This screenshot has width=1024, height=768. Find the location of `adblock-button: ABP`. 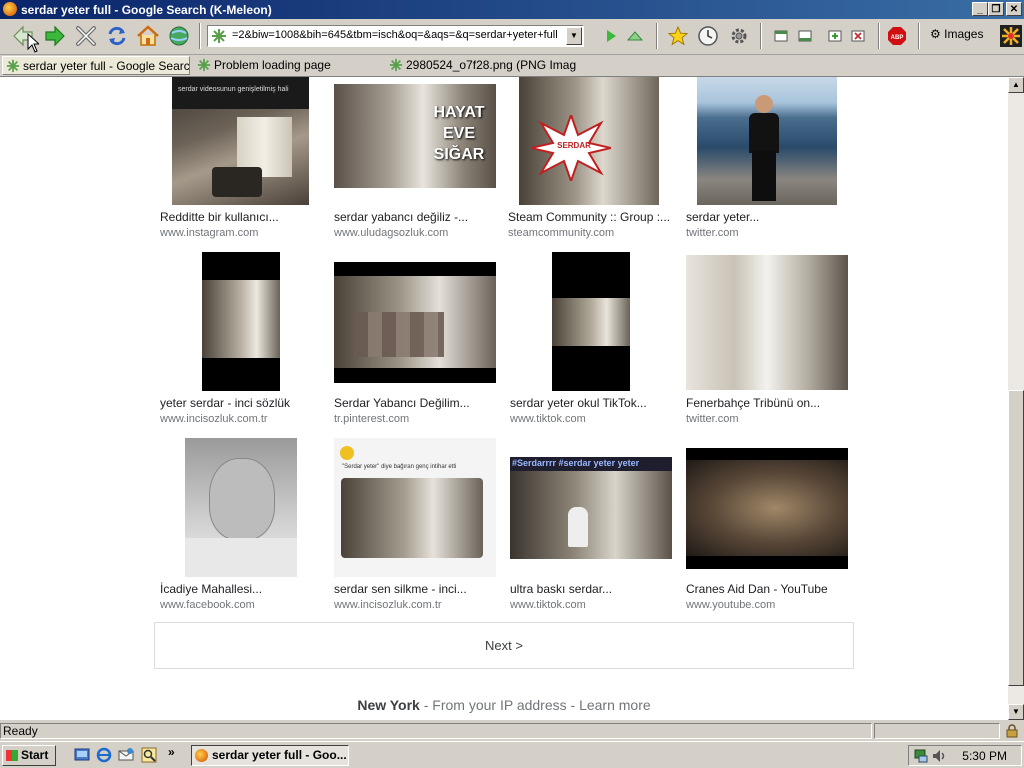

adblock-button: ABP is located at coordinates (897, 36).